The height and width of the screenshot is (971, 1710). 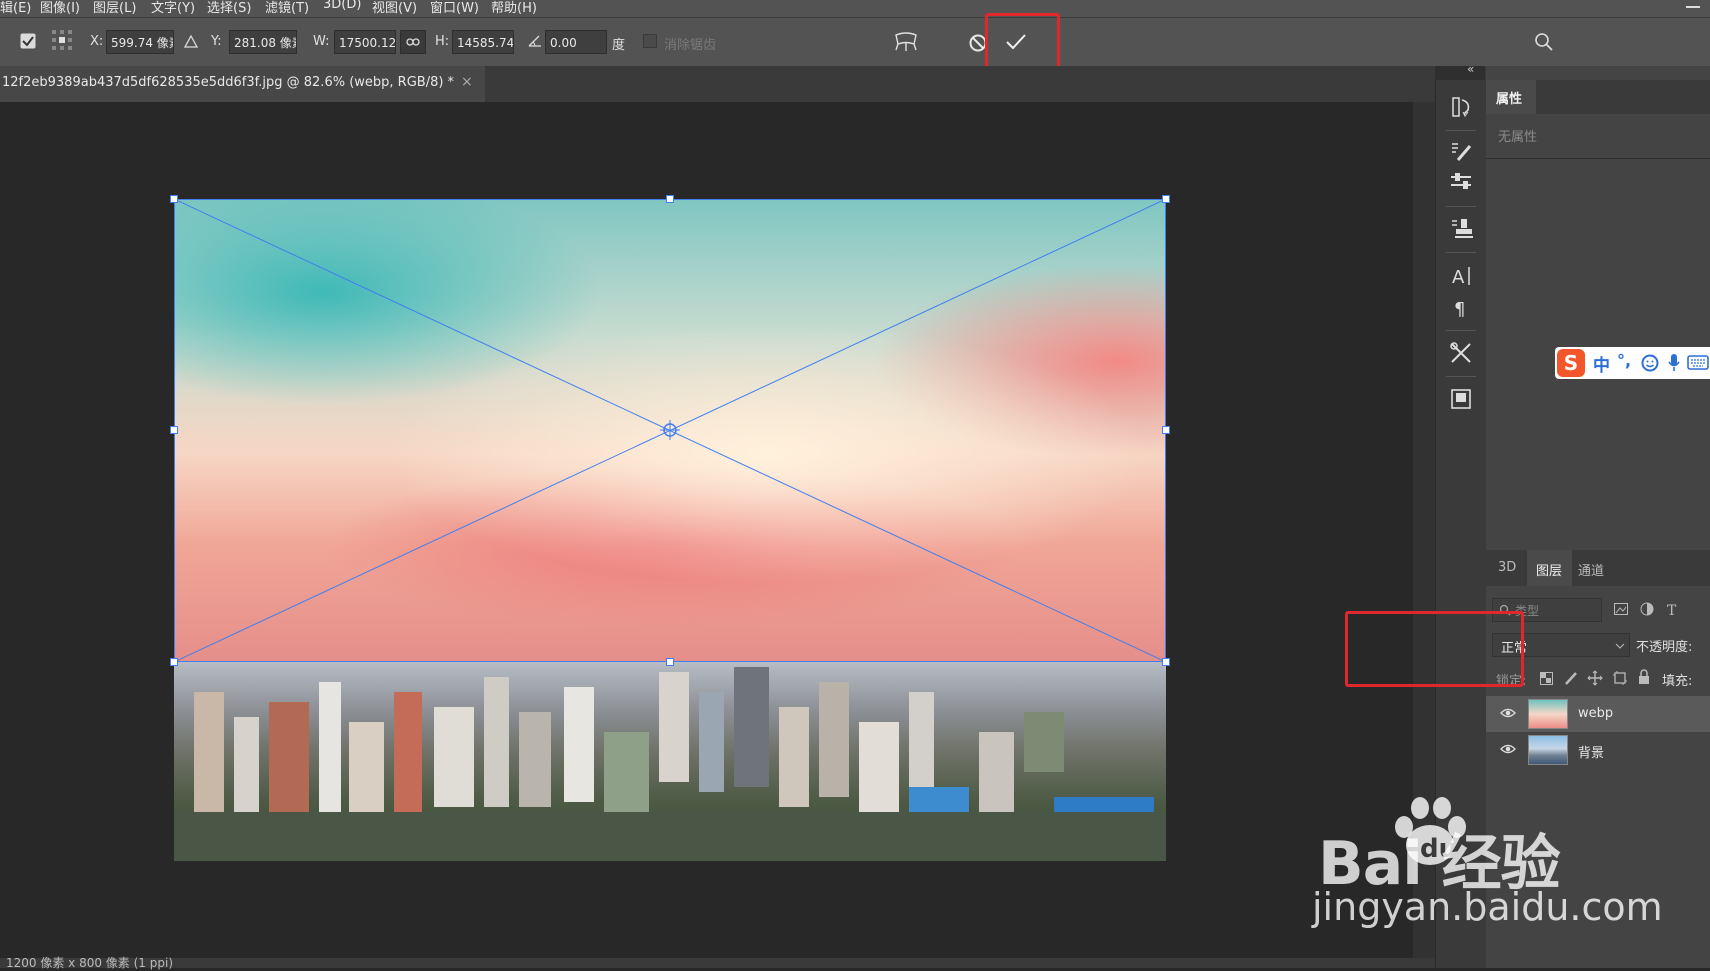 What do you see at coordinates (1601, 363) in the screenshot?
I see `ime-mode: 中` at bounding box center [1601, 363].